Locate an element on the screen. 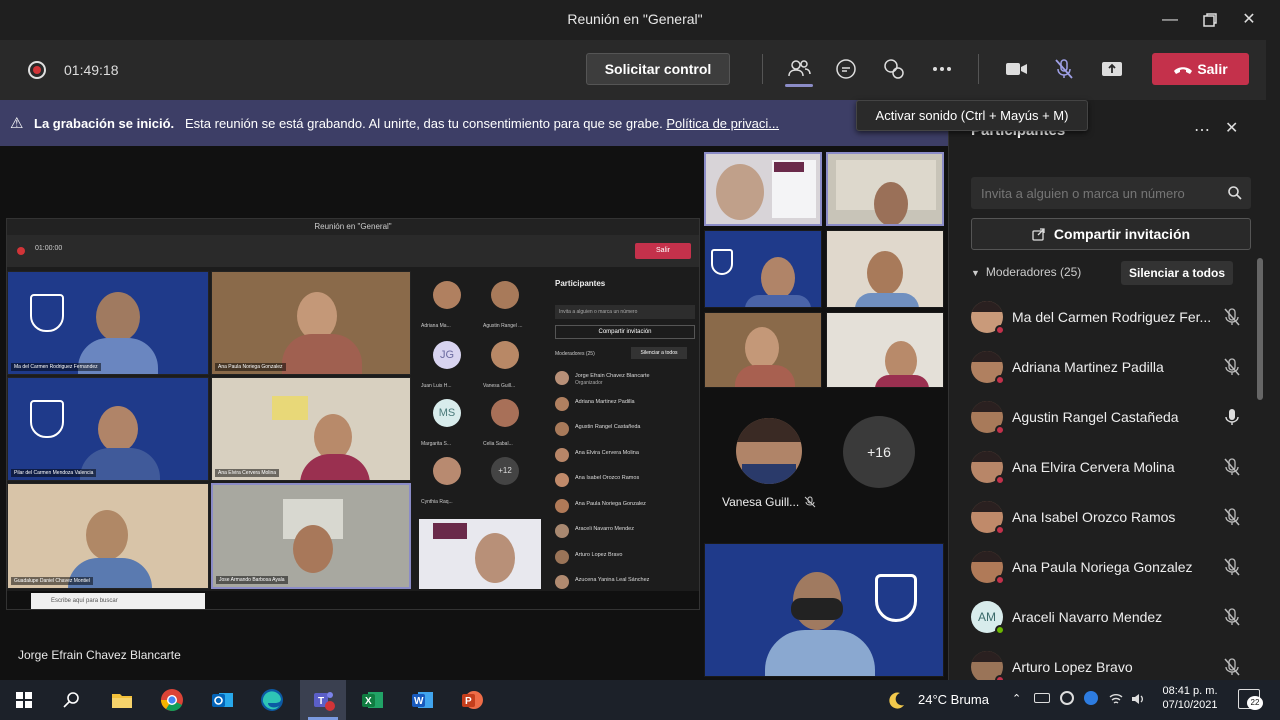  file-explorer-icon is located at coordinates (122, 700).